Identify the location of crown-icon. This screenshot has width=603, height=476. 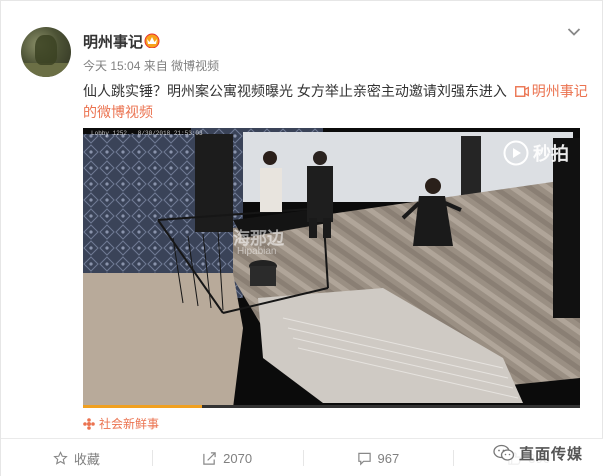
(152, 40).